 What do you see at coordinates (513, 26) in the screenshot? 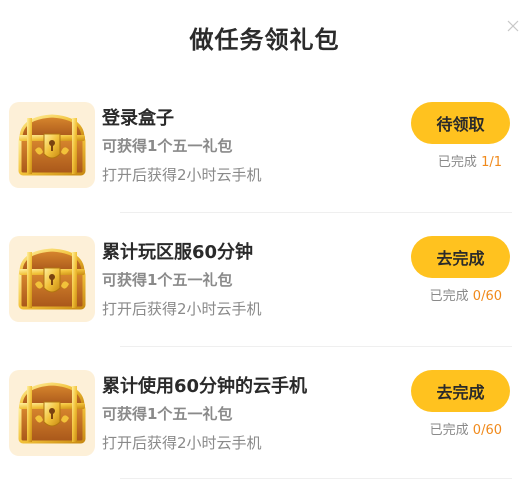
I see `close-icon` at bounding box center [513, 26].